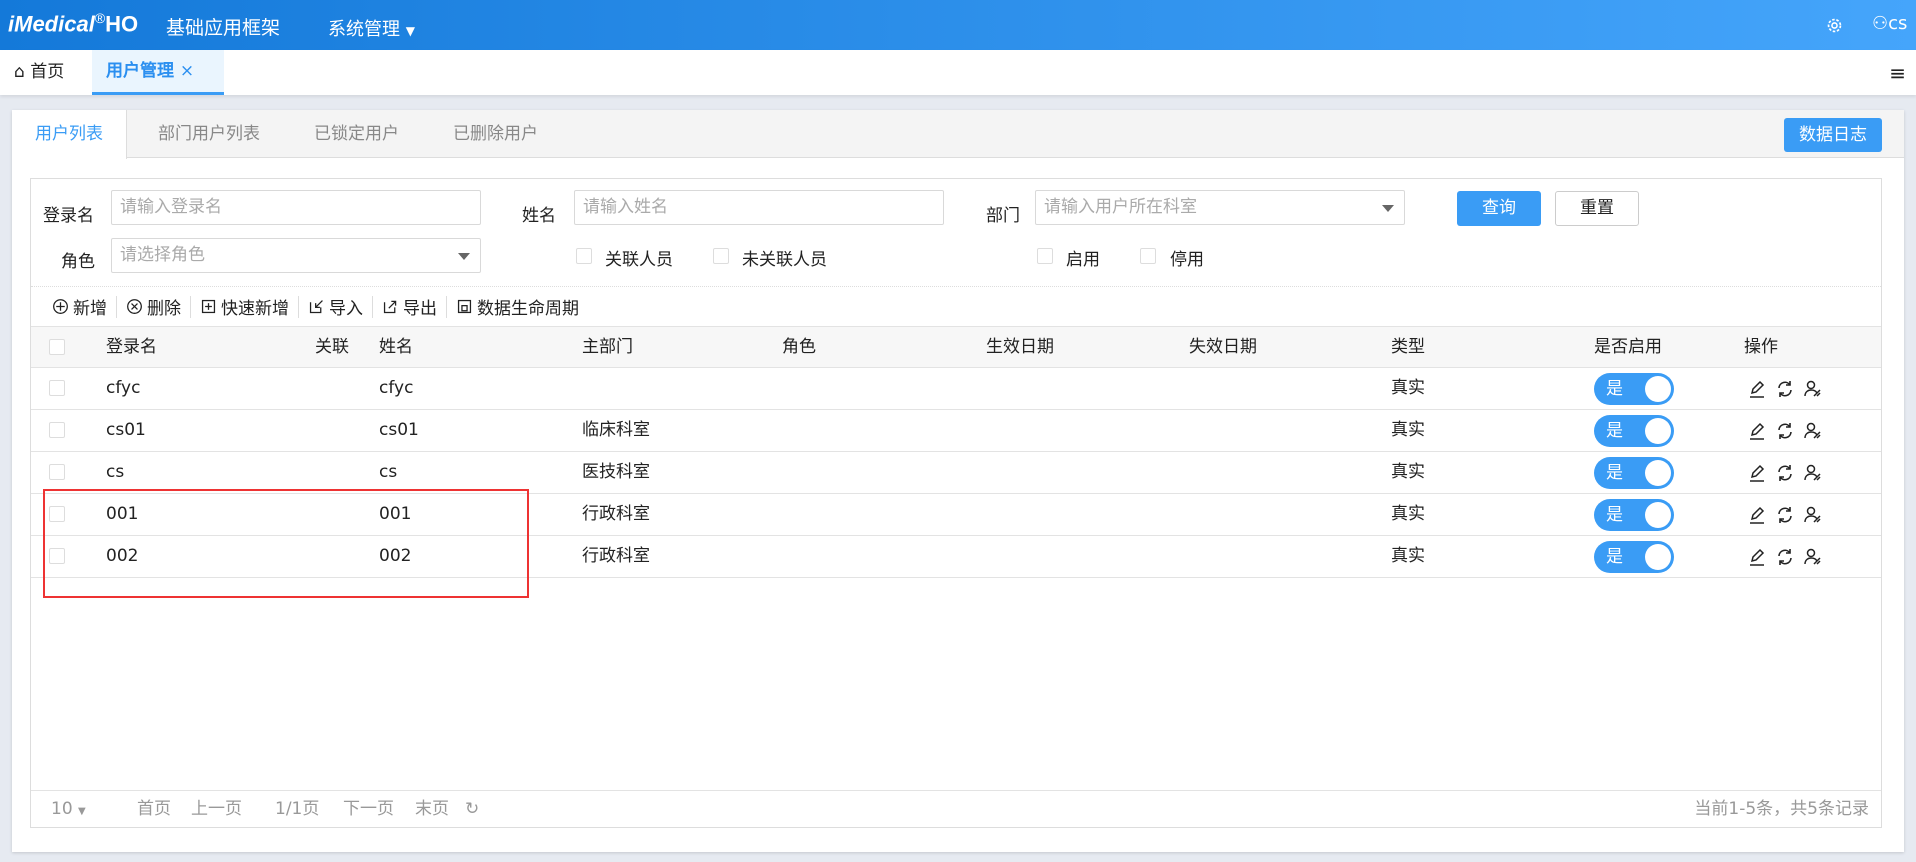 This screenshot has width=1916, height=862. What do you see at coordinates (1187, 260) in the screenshot?
I see `disabled-label: 停用` at bounding box center [1187, 260].